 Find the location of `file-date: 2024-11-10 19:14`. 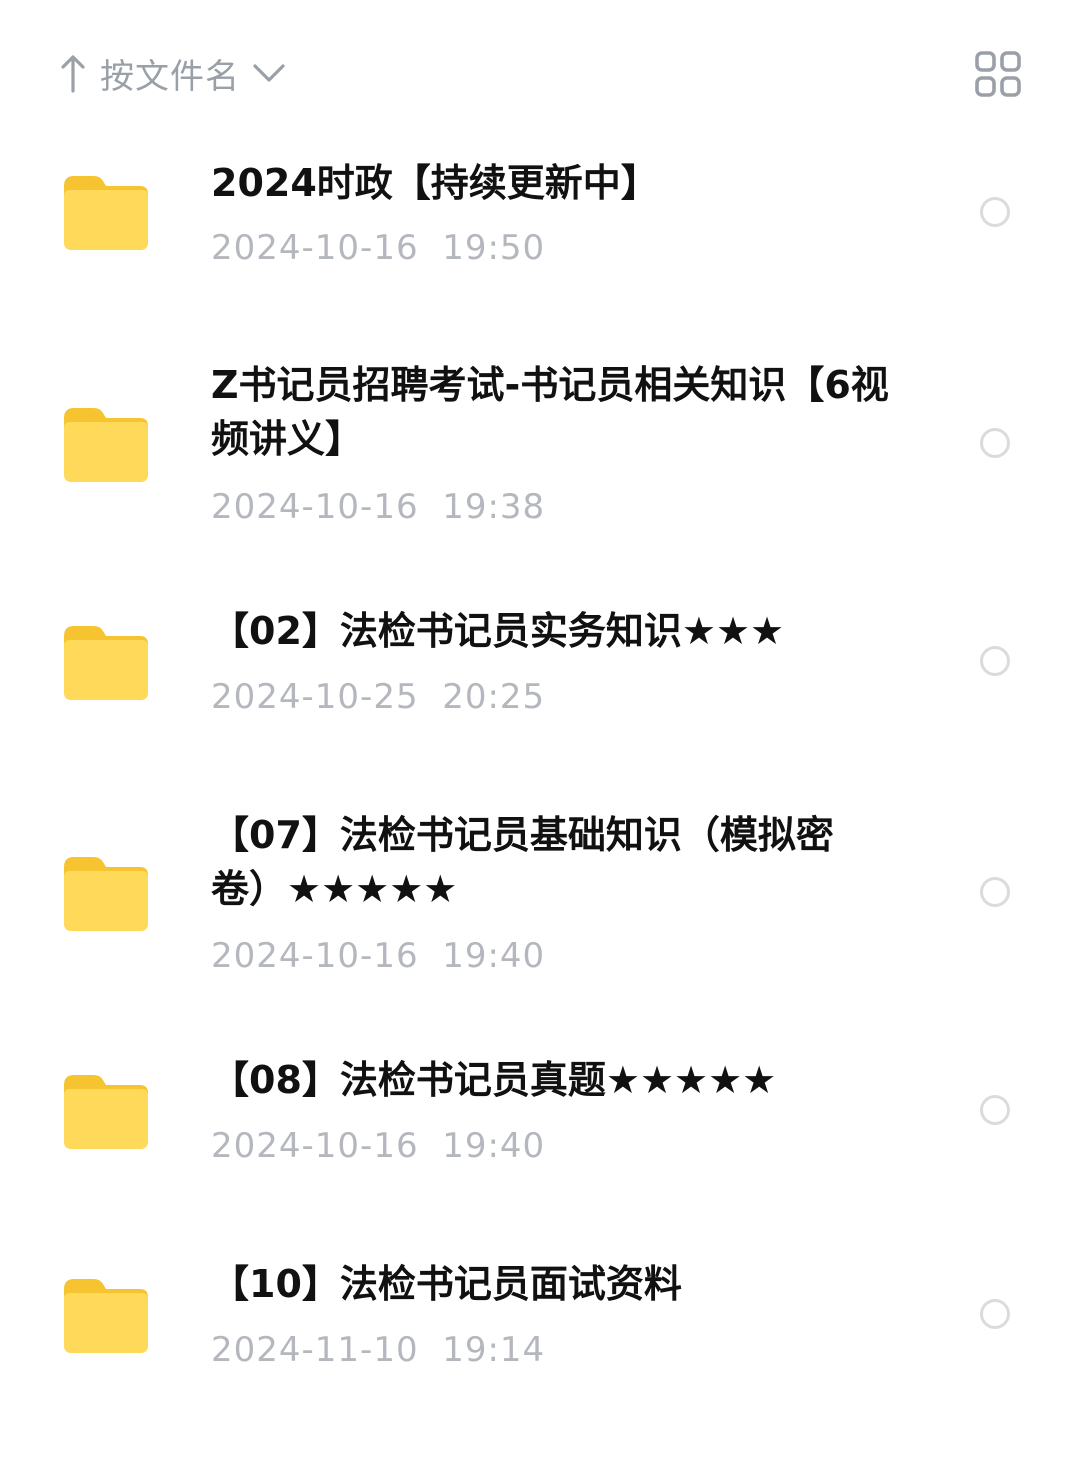

file-date: 2024-11-10 19:14 is located at coordinates (378, 1350).